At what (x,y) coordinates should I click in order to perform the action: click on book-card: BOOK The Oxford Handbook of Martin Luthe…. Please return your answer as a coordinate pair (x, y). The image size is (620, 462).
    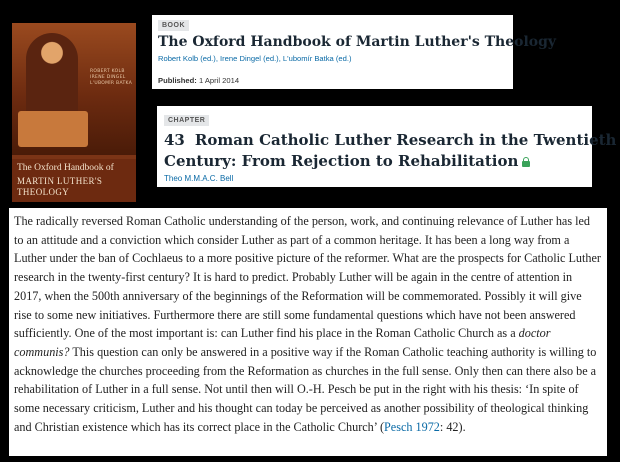
    Looking at the image, I should click on (354, 52).